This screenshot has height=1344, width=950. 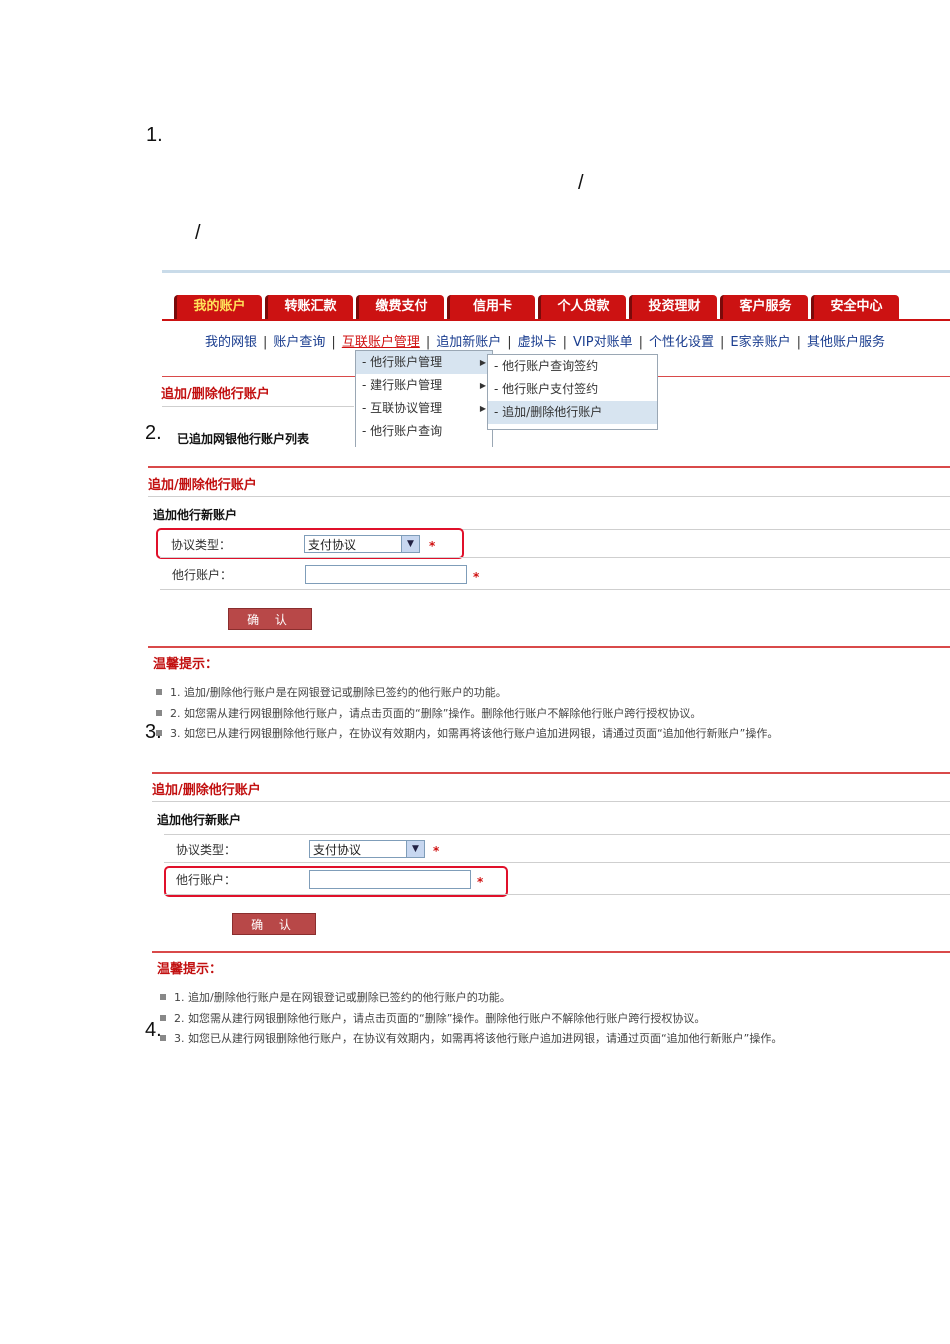 What do you see at coordinates (491, 307) in the screenshot?
I see `tab-credit-card: 信用卡` at bounding box center [491, 307].